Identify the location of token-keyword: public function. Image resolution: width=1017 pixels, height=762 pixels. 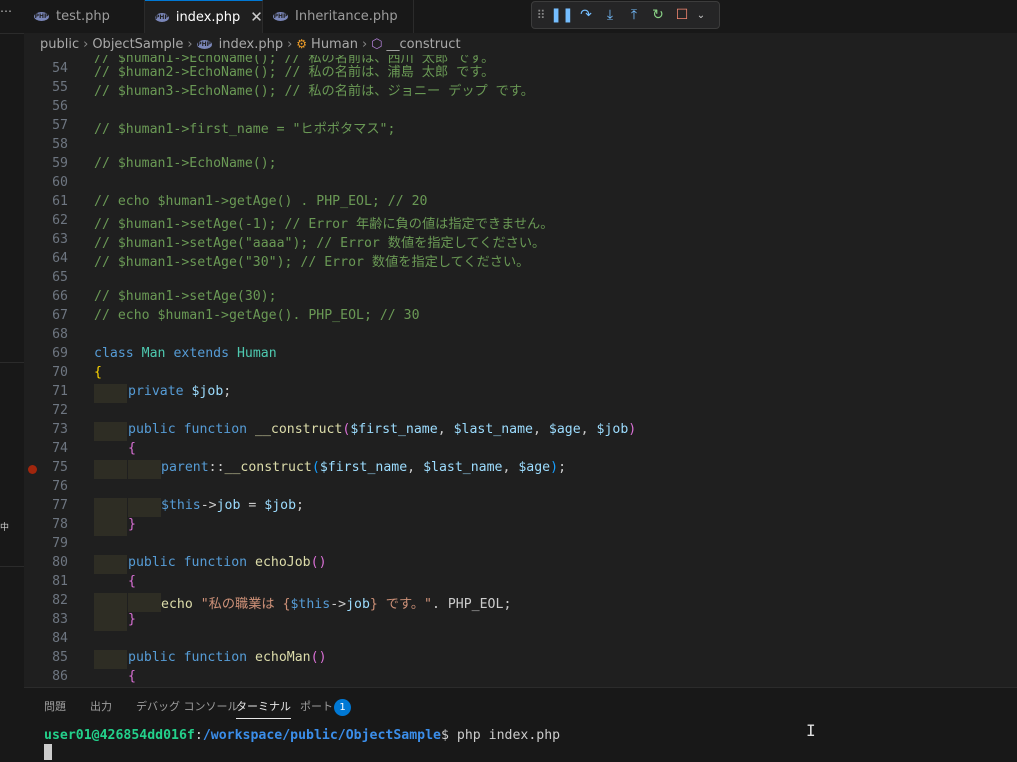
(188, 562).